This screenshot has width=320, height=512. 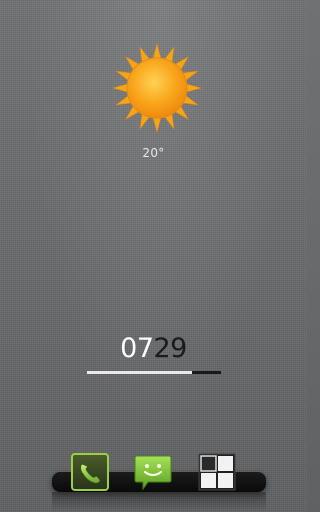 I want to click on seconds-progress-bar, so click(x=154, y=372).